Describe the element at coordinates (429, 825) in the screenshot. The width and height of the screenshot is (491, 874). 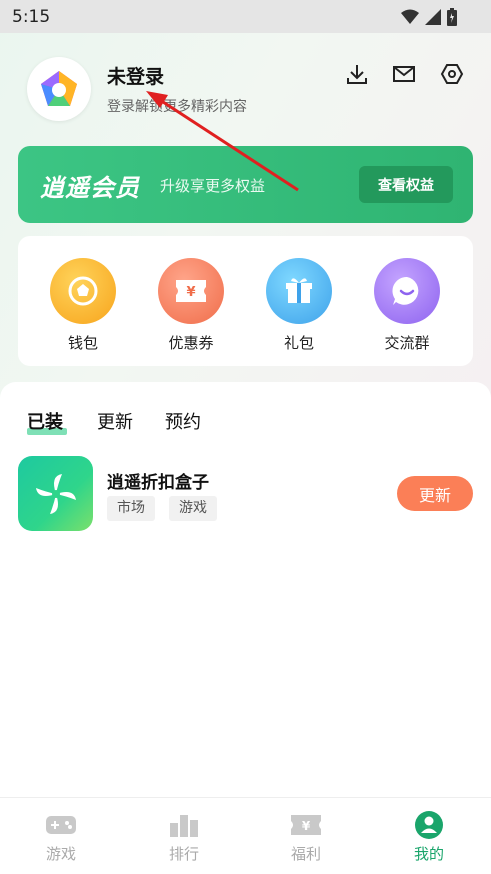
I see `profile-icon` at that location.